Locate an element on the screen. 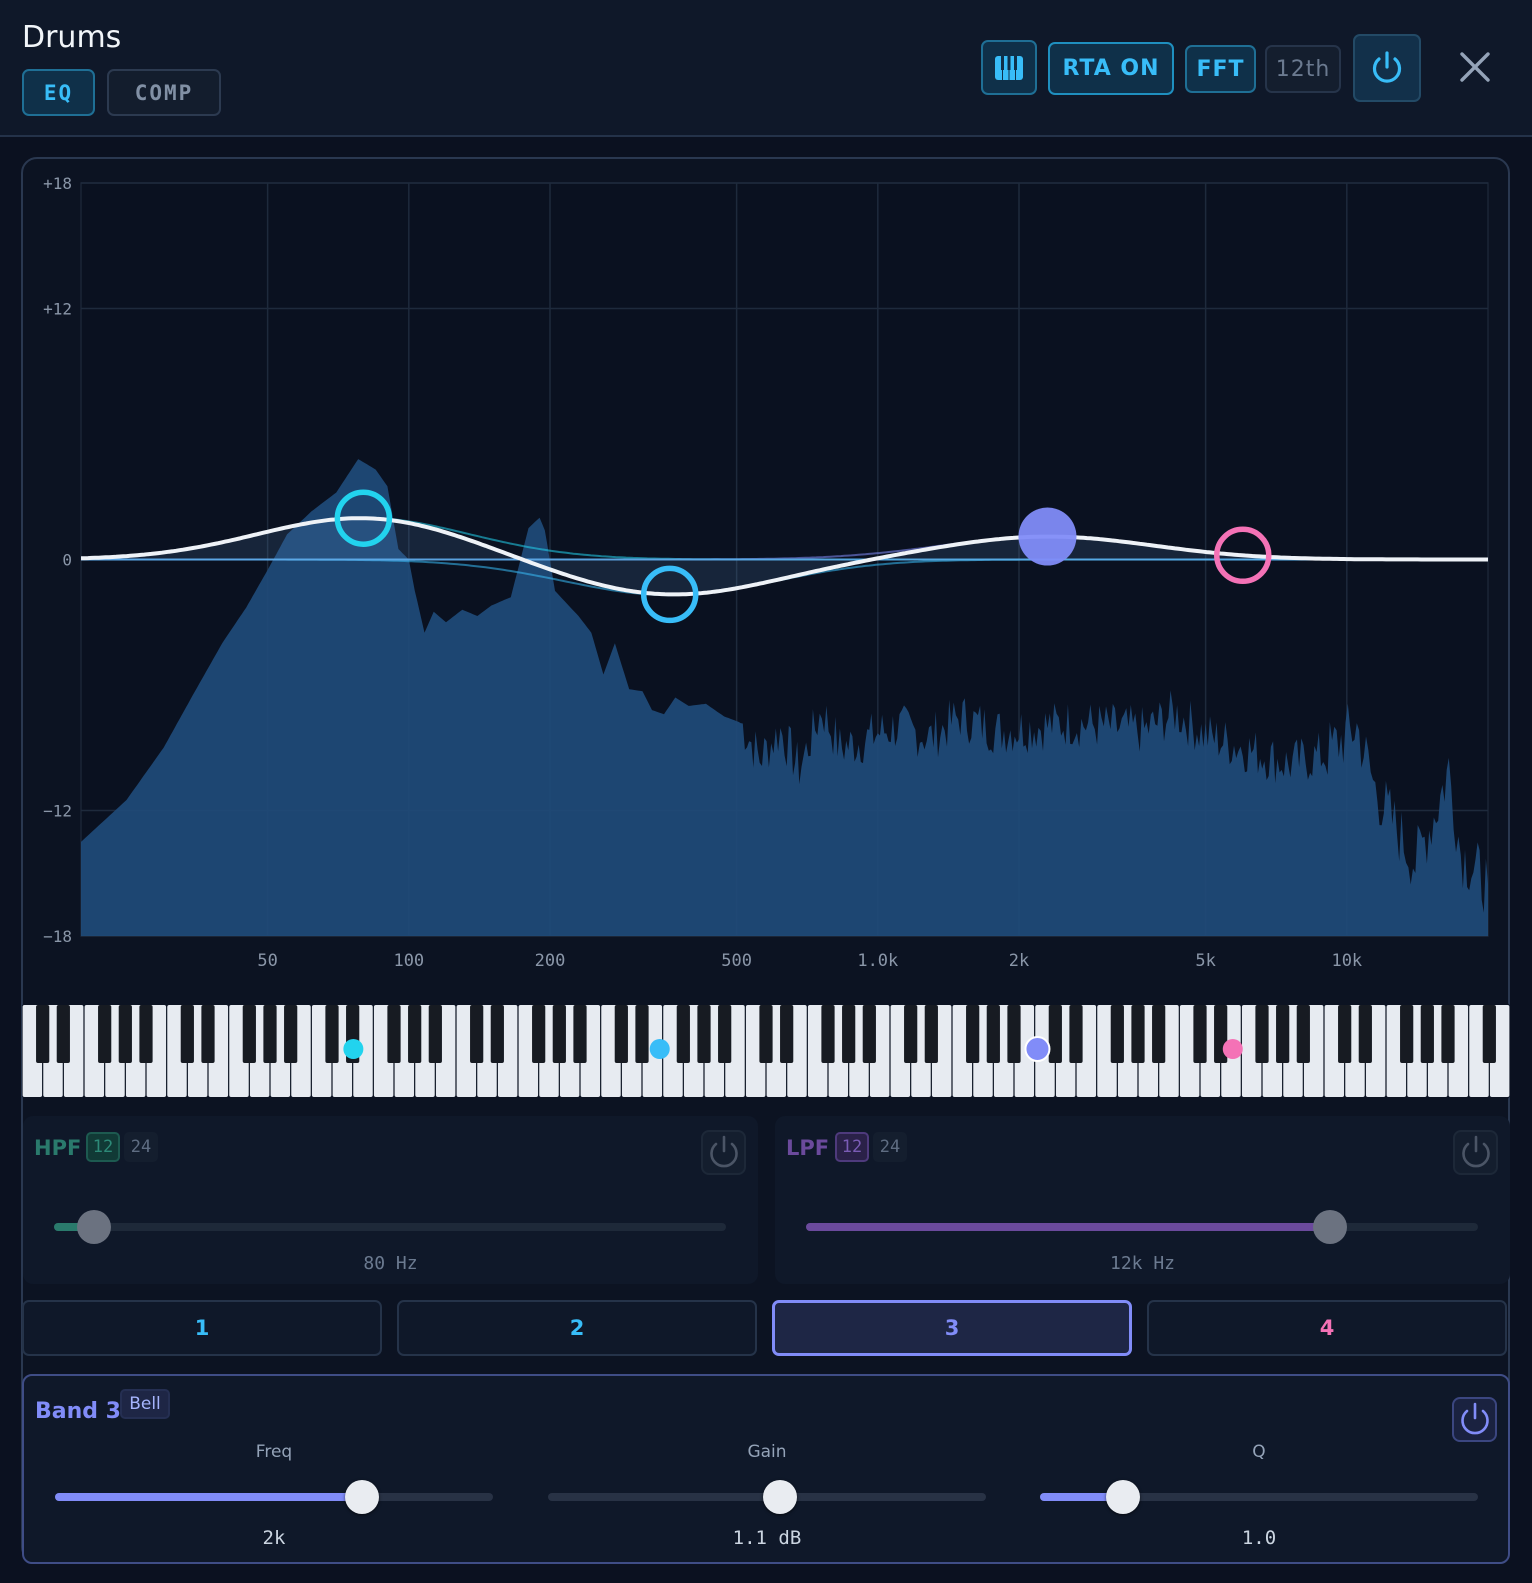  piano-keyboard is located at coordinates (766, 1051).